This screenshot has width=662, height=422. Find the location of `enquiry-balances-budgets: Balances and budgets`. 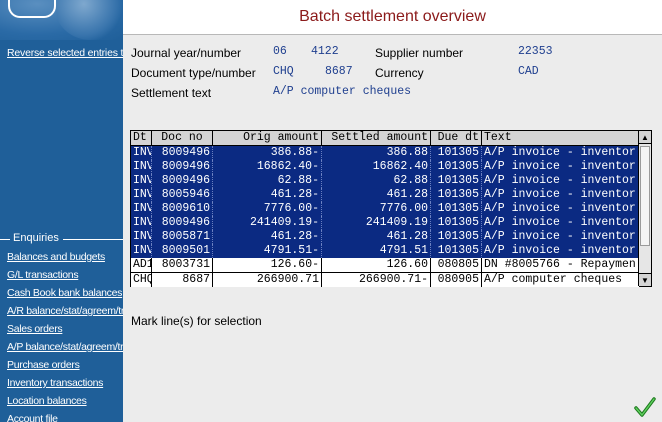

enquiry-balances-budgets: Balances and budgets is located at coordinates (65, 257).